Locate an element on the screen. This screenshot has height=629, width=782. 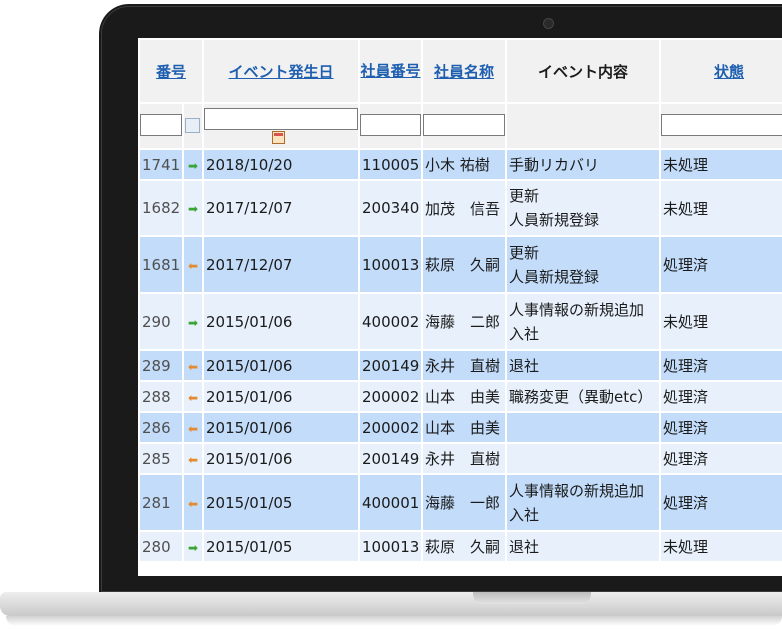
filter-emp-name-input is located at coordinates (464, 125).